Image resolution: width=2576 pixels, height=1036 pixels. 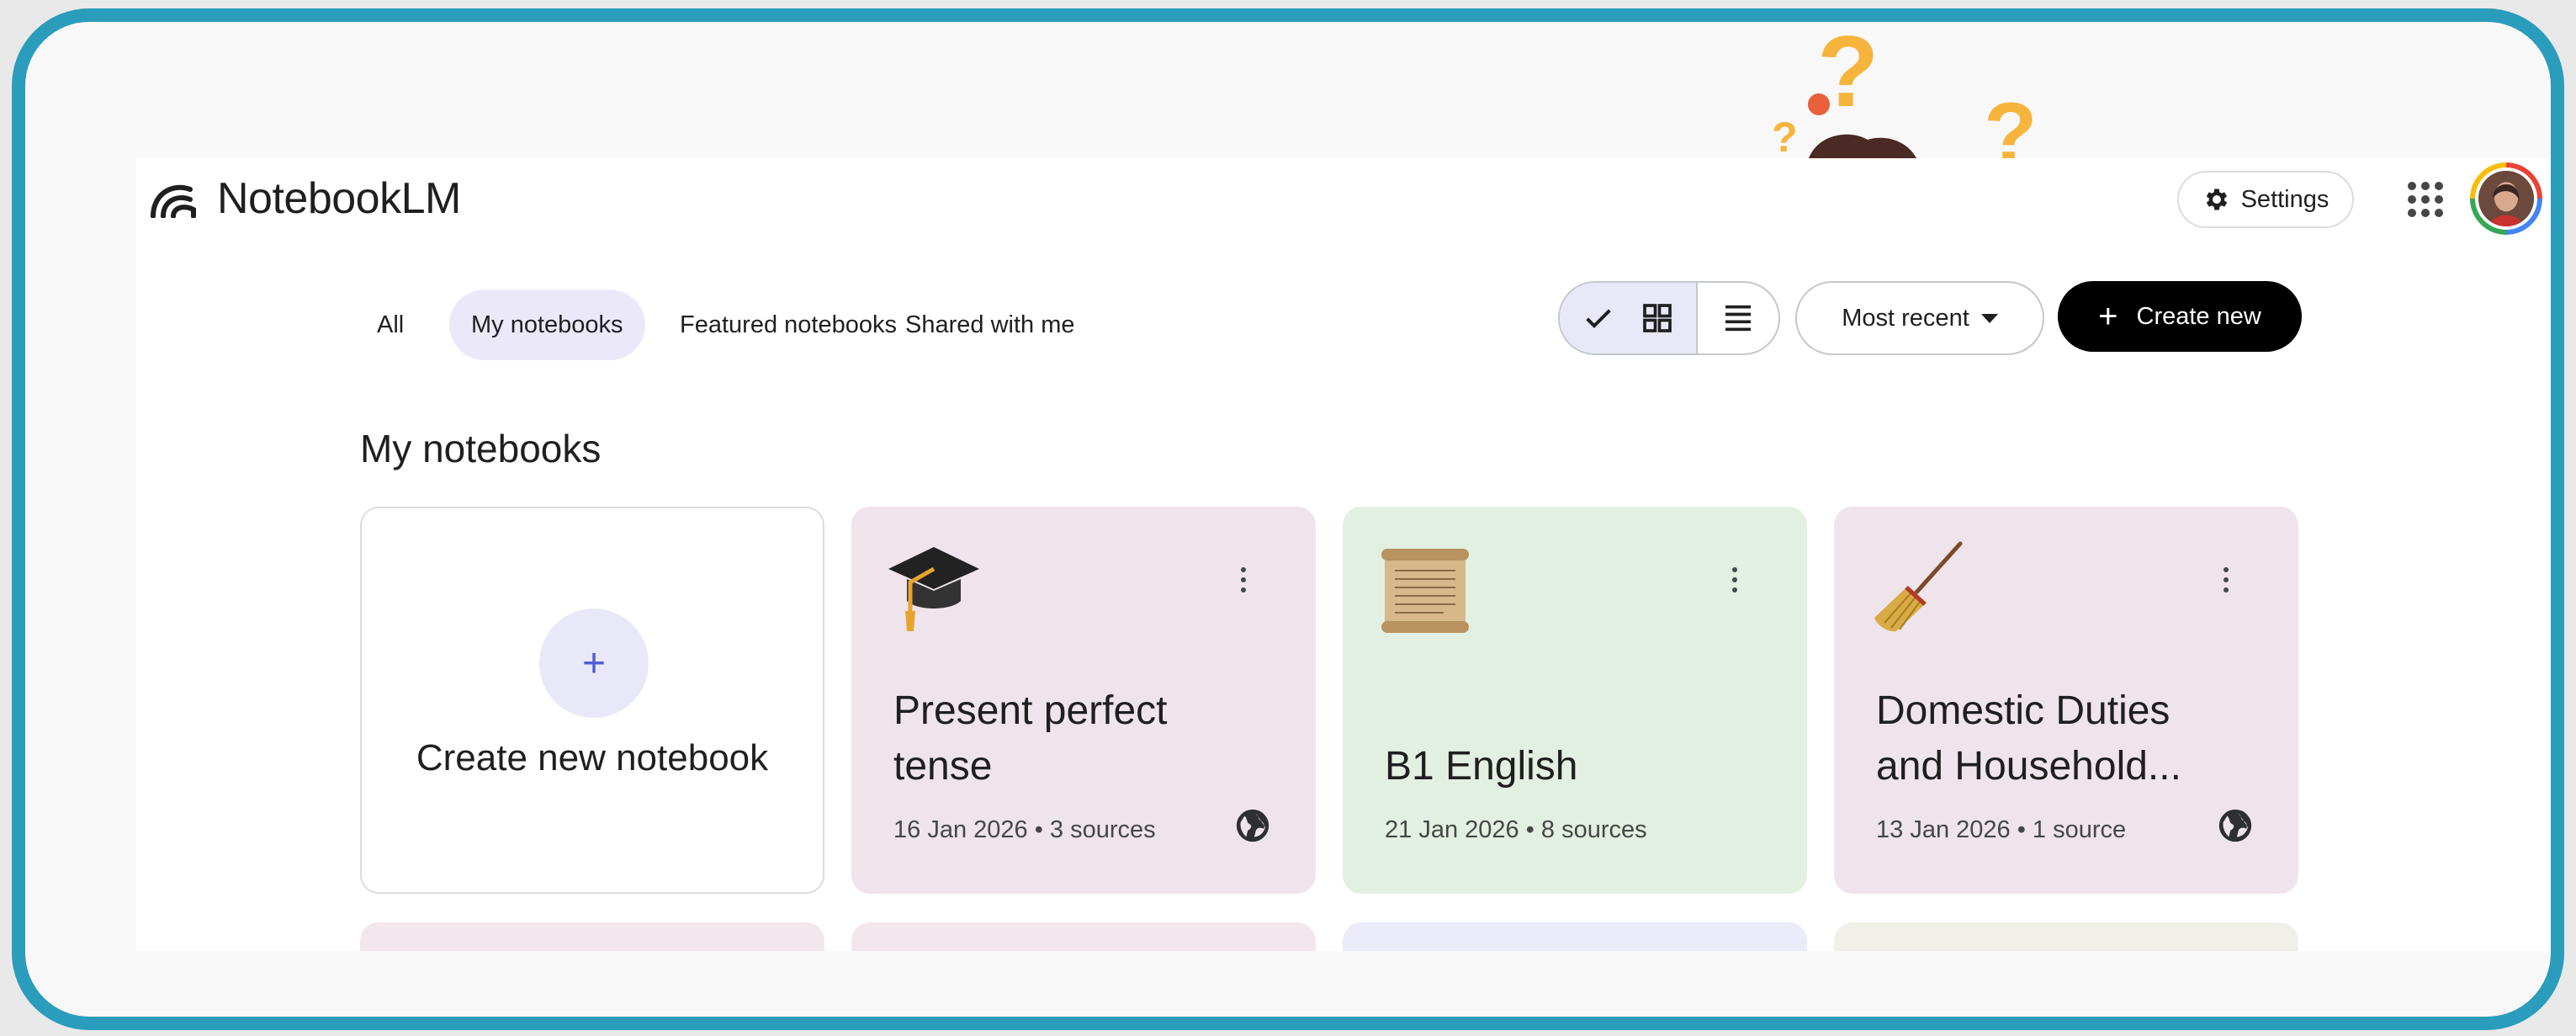 What do you see at coordinates (2285, 199) in the screenshot?
I see `settings-label: Settings` at bounding box center [2285, 199].